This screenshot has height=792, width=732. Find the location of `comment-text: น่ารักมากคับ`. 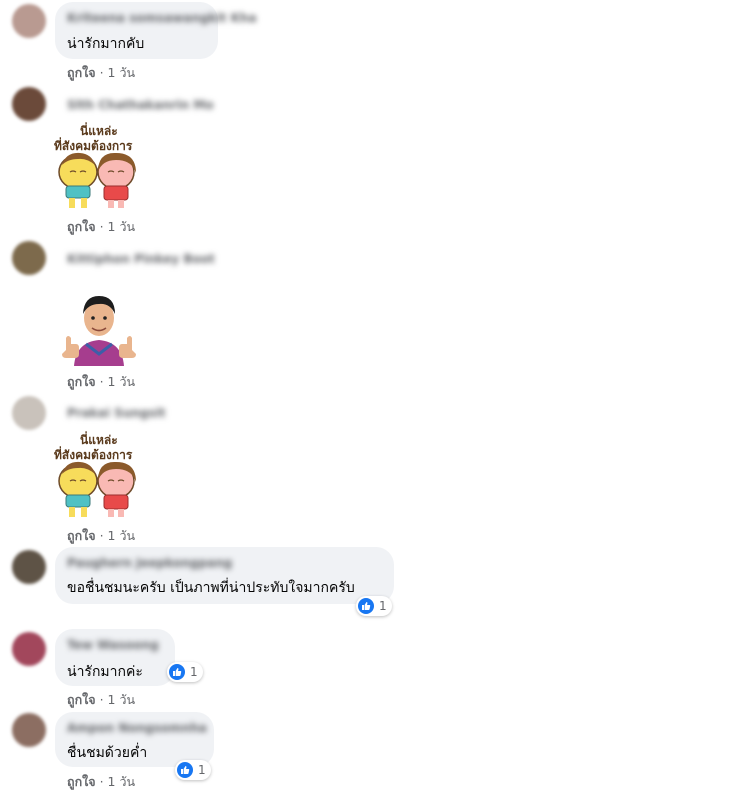

comment-text: น่ารักมากคับ is located at coordinates (106, 44).